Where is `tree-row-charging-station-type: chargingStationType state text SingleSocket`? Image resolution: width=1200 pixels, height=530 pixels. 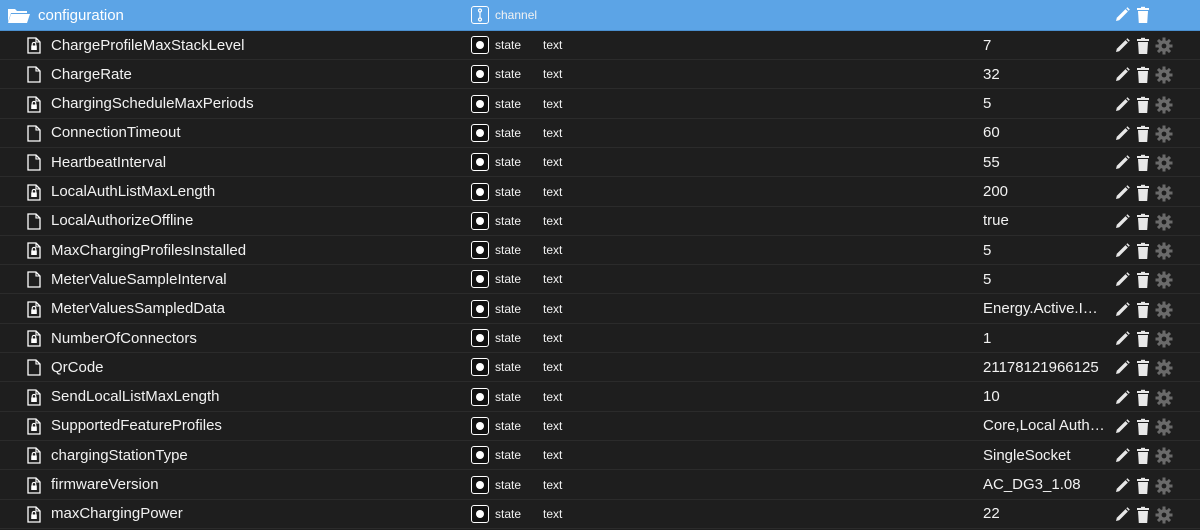
tree-row-charging-station-type: chargingStationType state text SingleSocket is located at coordinates (600, 456).